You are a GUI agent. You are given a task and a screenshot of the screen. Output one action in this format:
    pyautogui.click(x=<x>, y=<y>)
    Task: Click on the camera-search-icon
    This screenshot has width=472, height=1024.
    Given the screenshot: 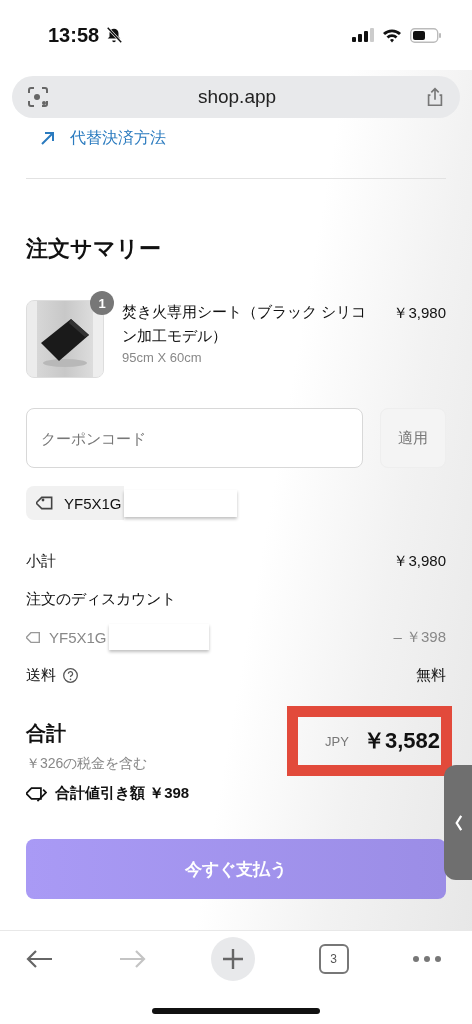 What is the action you would take?
    pyautogui.click(x=38, y=97)
    